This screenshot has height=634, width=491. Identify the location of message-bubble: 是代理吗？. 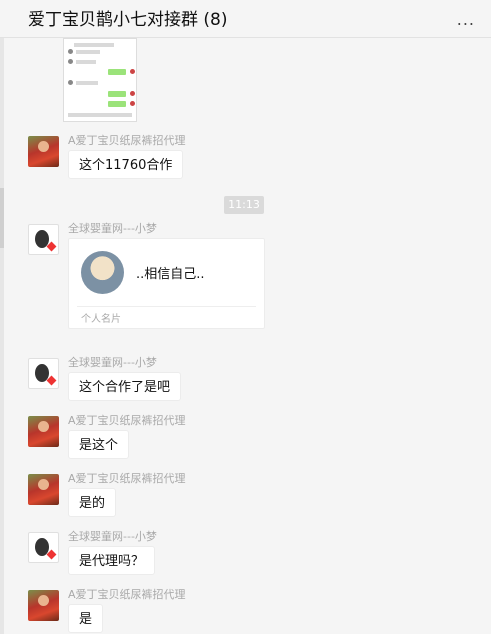
(112, 560).